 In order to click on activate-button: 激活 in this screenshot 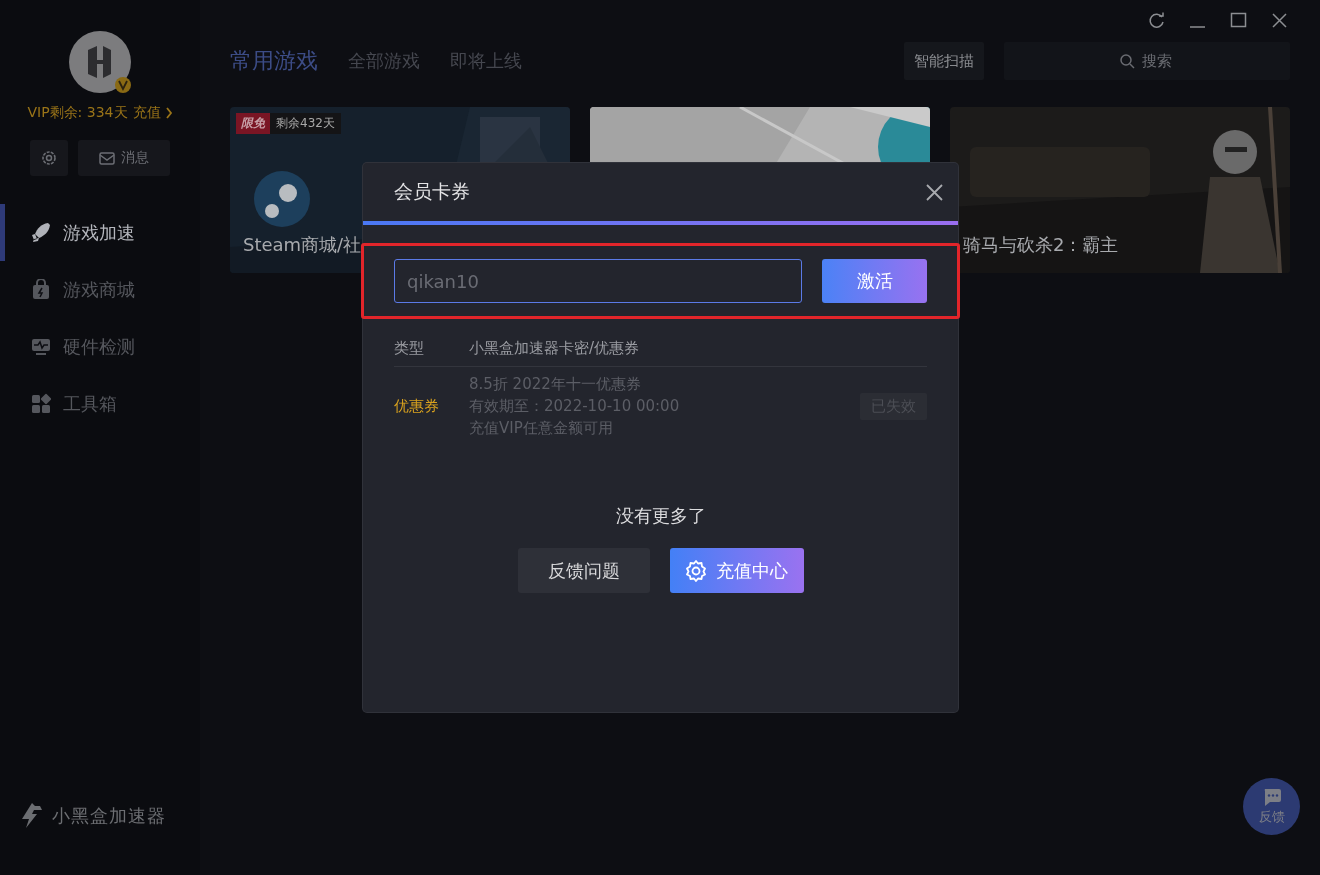, I will do `click(874, 281)`.